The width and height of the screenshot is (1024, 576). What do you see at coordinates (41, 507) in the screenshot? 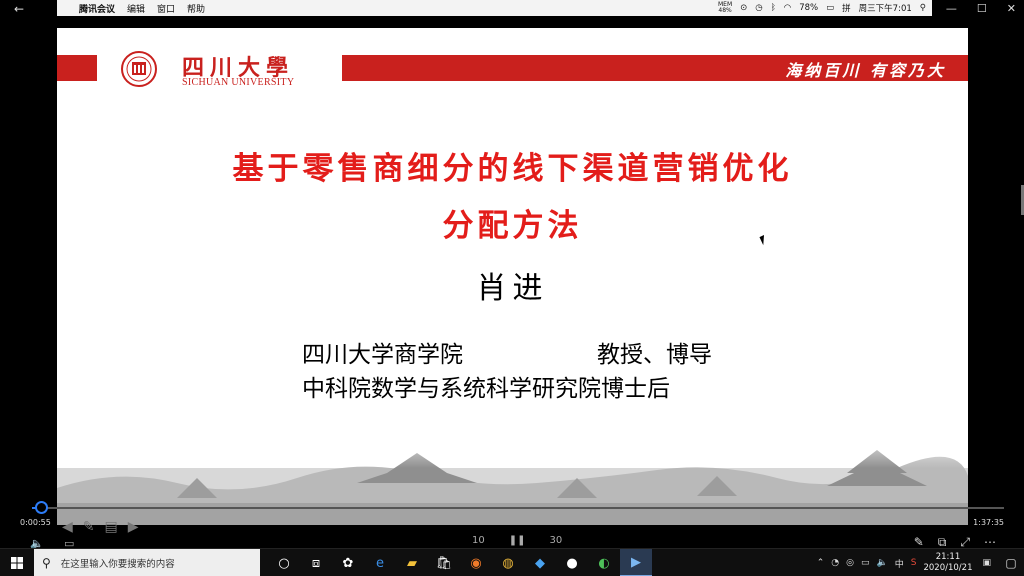
I see `progress-knob` at bounding box center [41, 507].